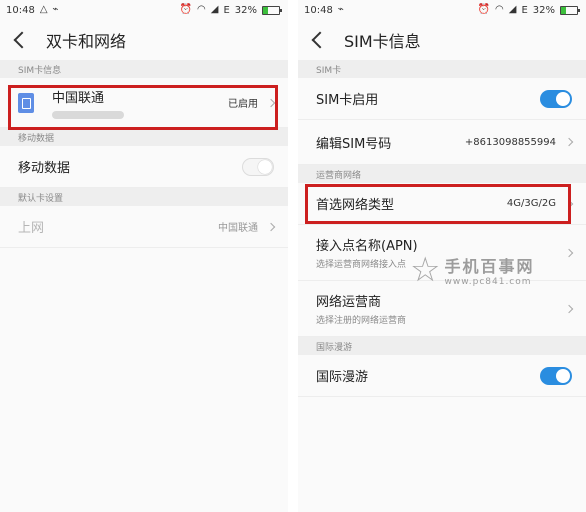 The width and height of the screenshot is (586, 512). I want to click on sim-number-value: +8613098855994, so click(510, 142).